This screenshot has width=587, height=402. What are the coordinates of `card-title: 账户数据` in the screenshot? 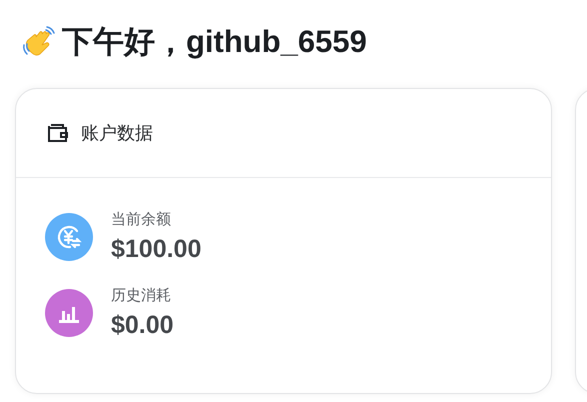 It's located at (117, 133).